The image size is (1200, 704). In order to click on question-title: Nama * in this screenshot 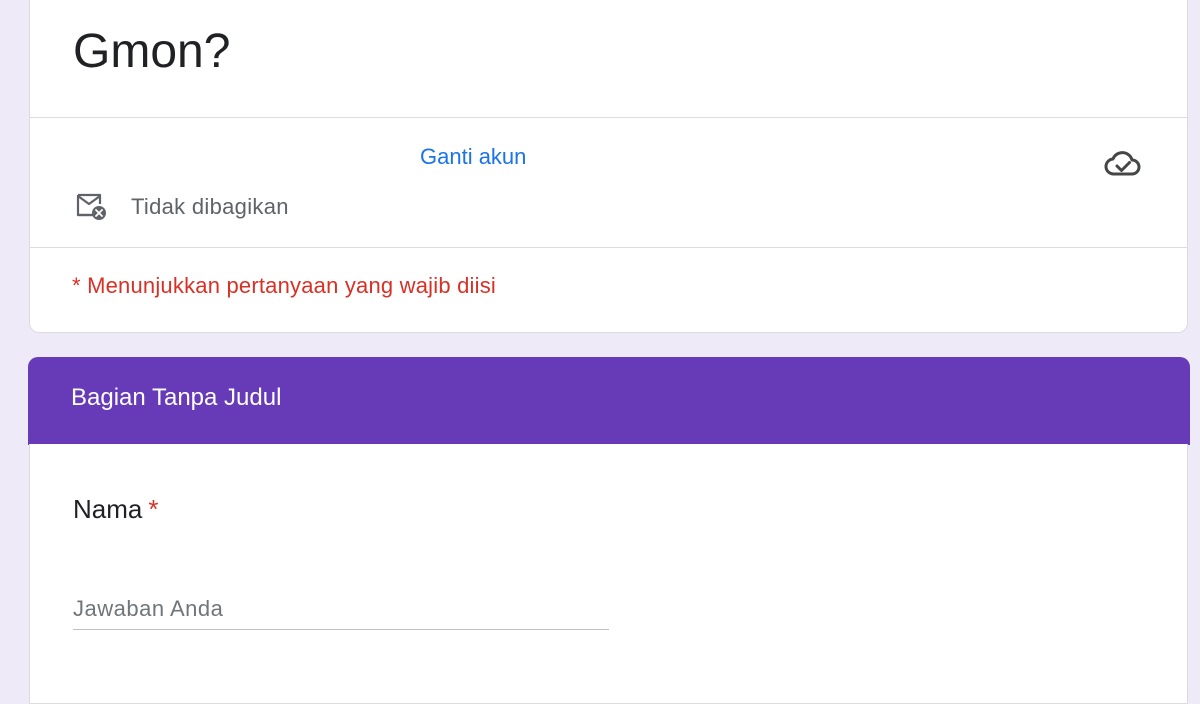, I will do `click(115, 509)`.